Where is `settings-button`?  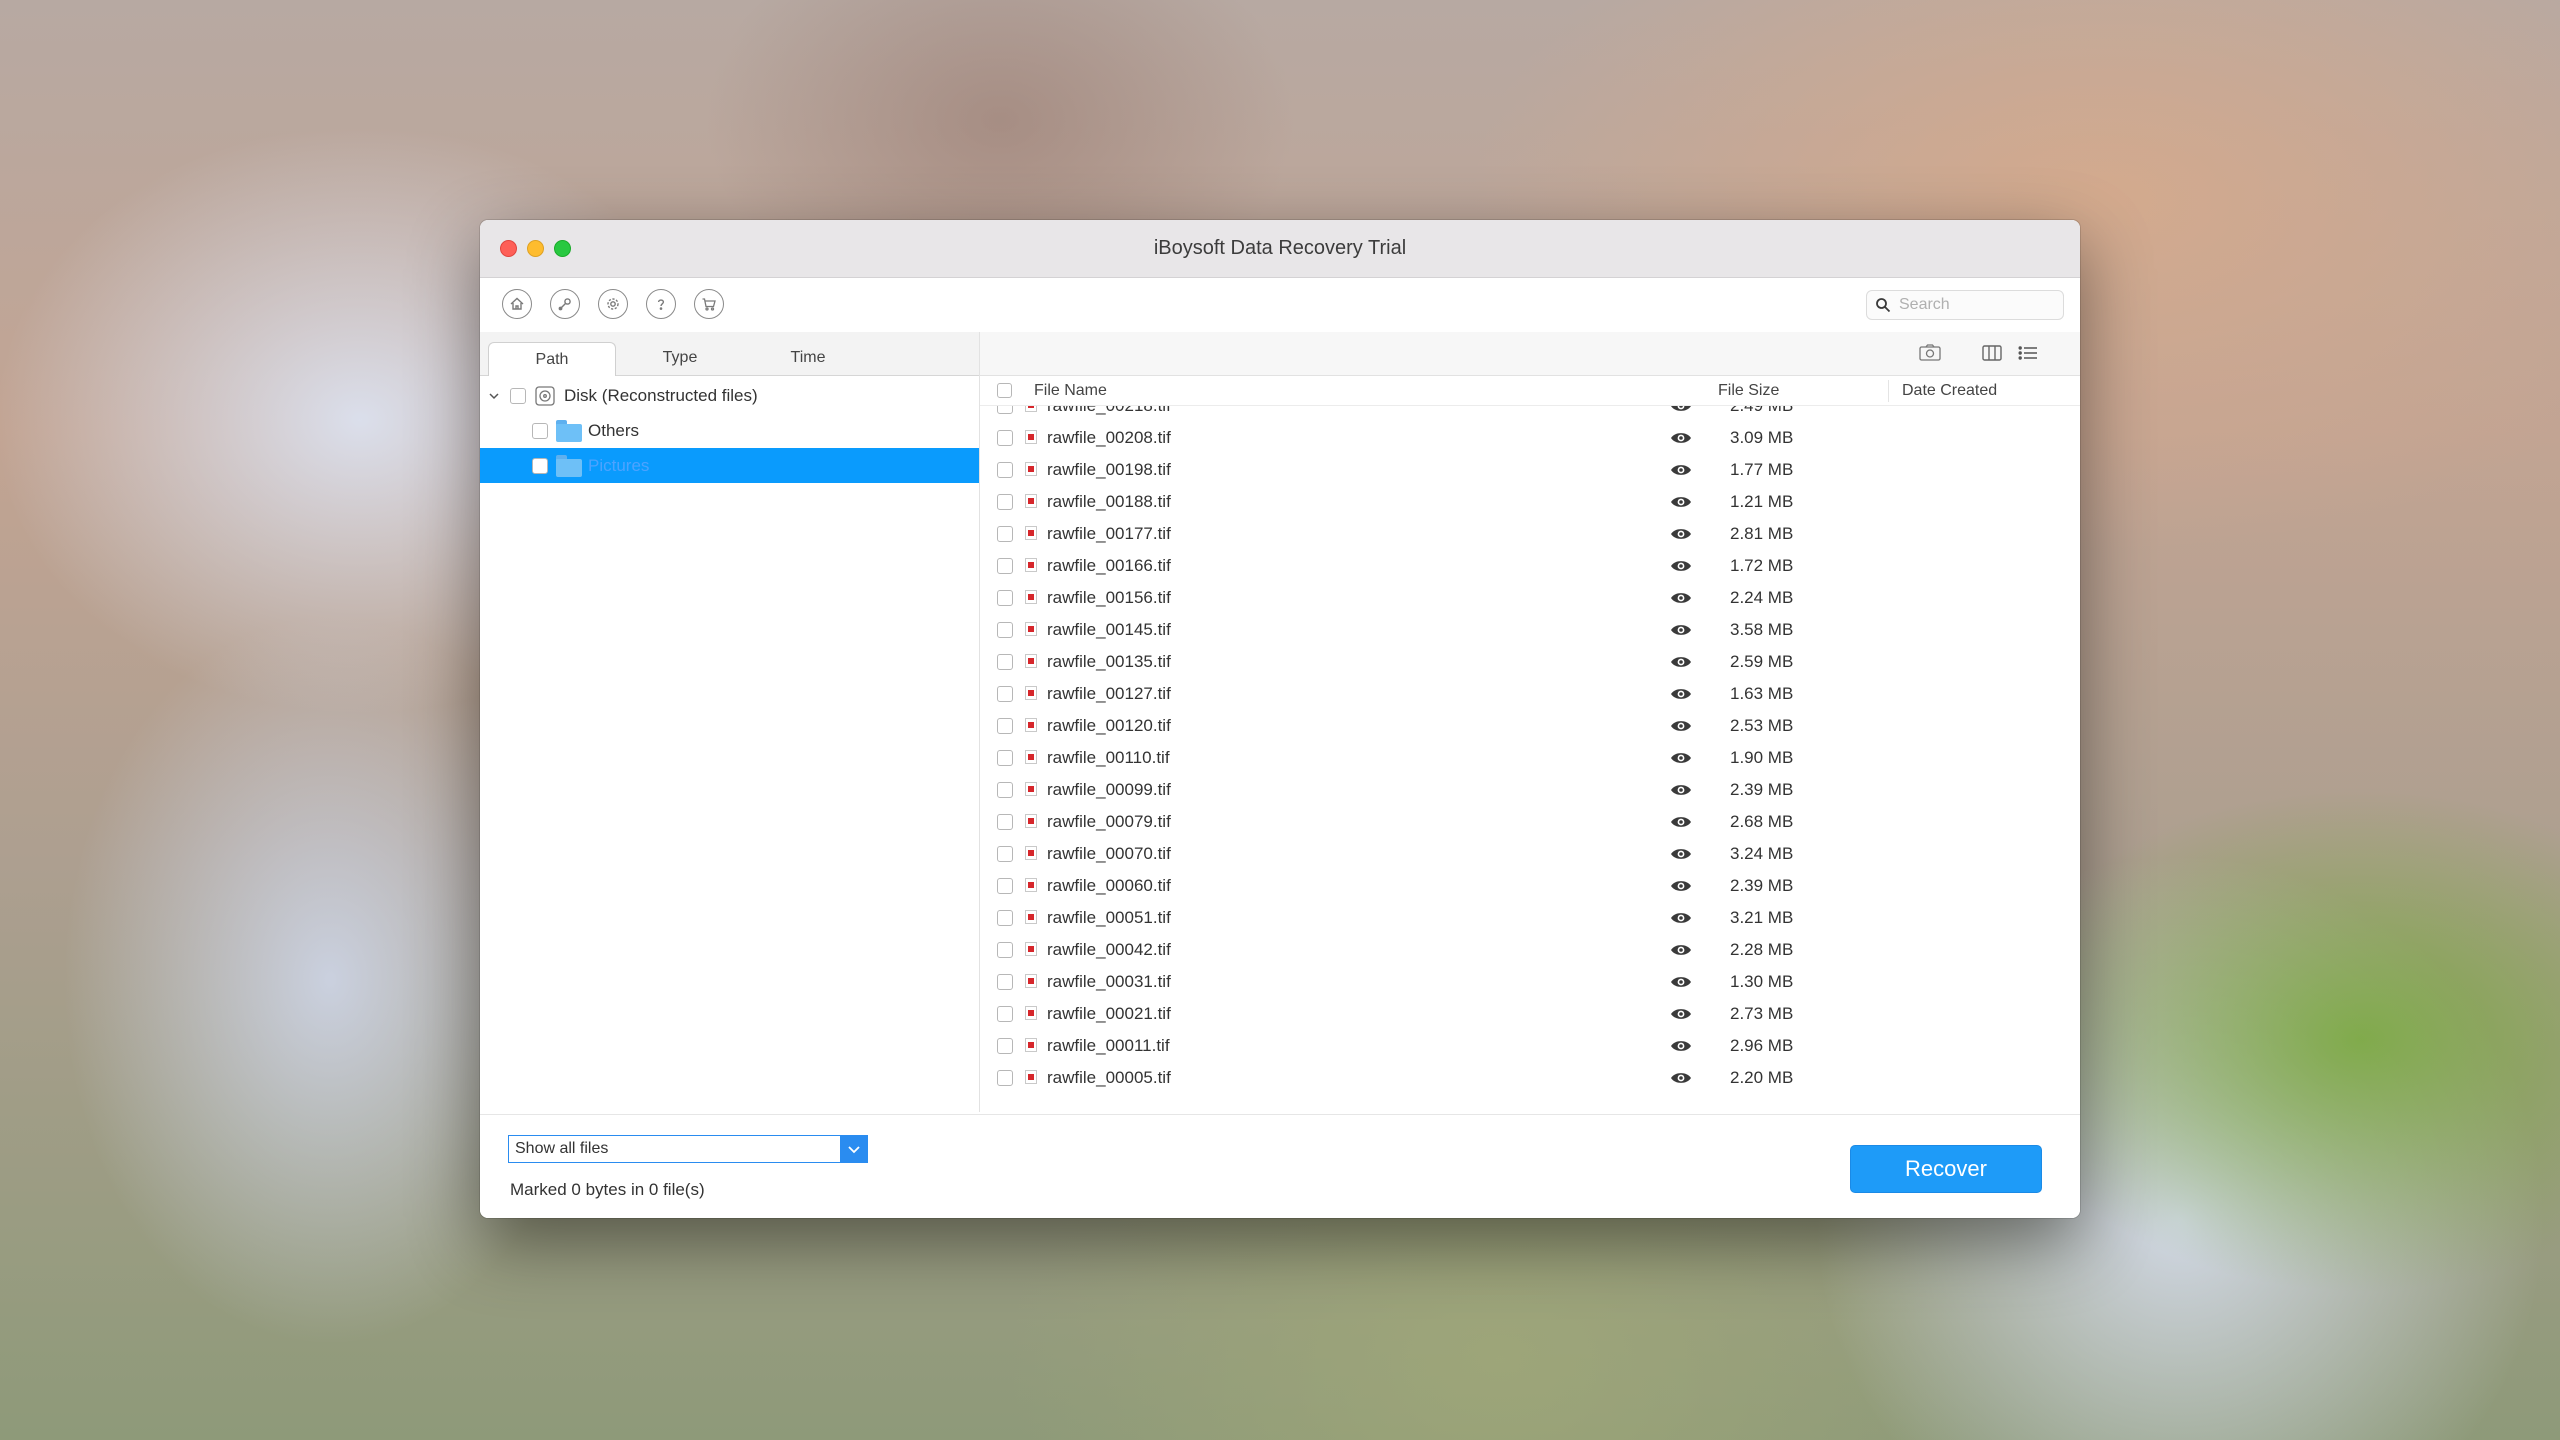 settings-button is located at coordinates (613, 304).